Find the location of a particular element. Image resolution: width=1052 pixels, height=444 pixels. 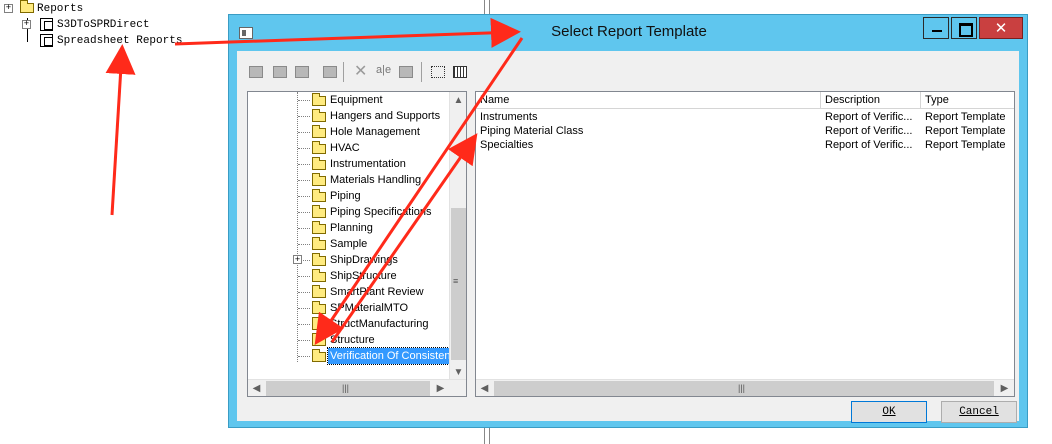

folder-tree-item-label: Verification Of Consistency is located at coordinates (395, 356).